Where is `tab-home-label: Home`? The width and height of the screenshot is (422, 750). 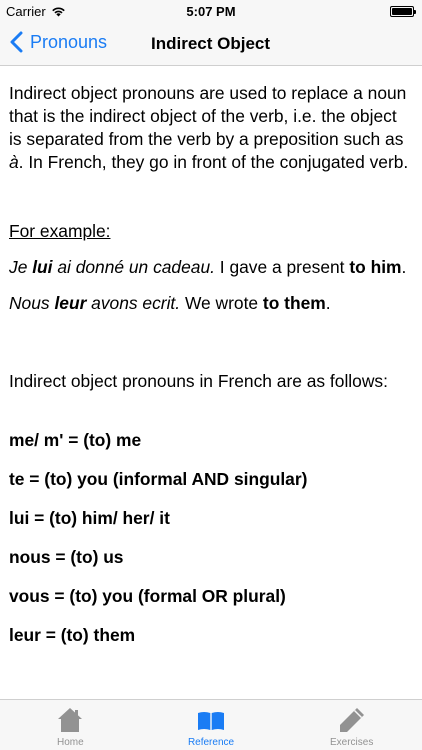 tab-home-label: Home is located at coordinates (70, 742).